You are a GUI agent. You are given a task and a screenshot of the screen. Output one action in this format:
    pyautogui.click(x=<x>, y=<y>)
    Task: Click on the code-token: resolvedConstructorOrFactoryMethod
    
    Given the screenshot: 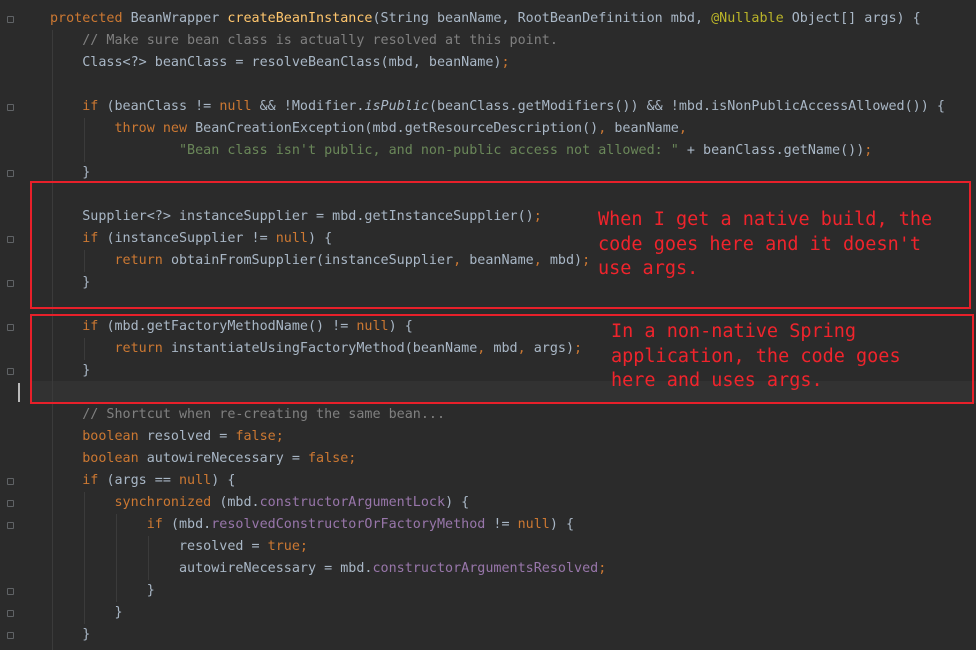 What is the action you would take?
    pyautogui.click(x=348, y=524)
    